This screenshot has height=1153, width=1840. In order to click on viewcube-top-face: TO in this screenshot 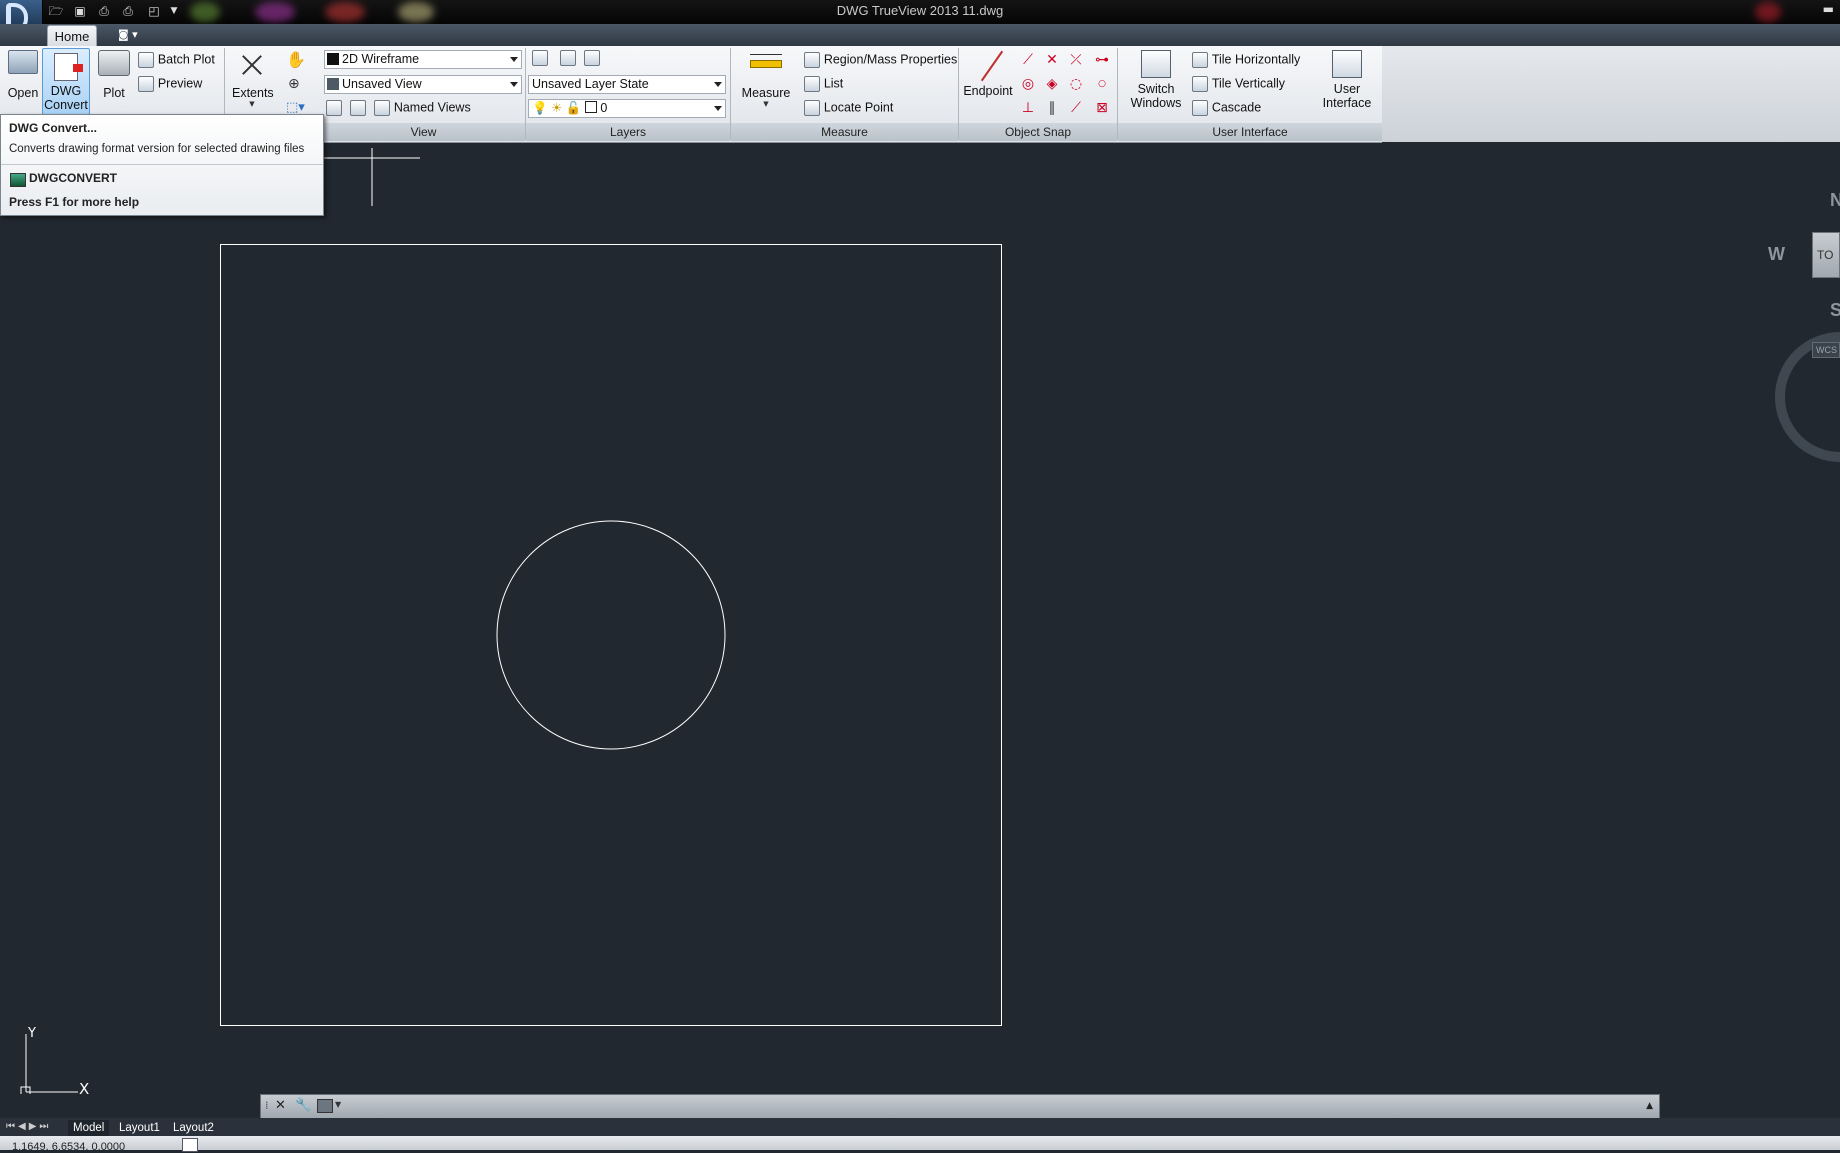, I will do `click(1826, 255)`.